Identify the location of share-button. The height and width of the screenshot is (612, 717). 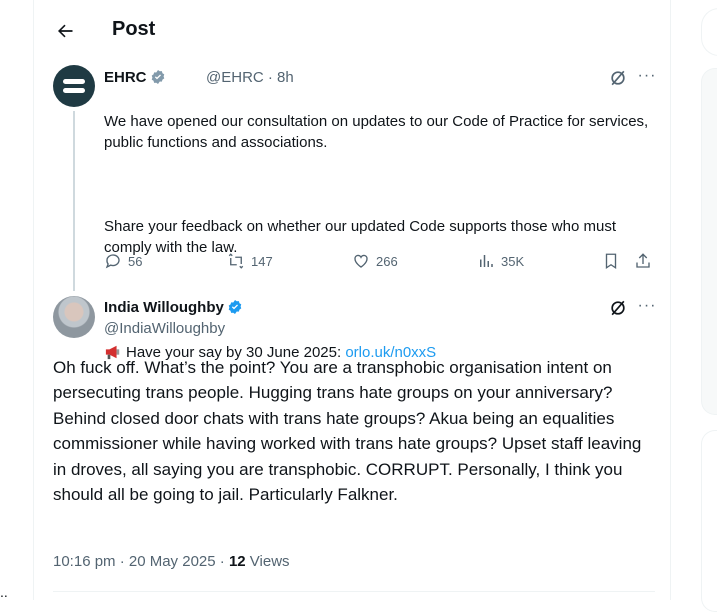
(646, 261).